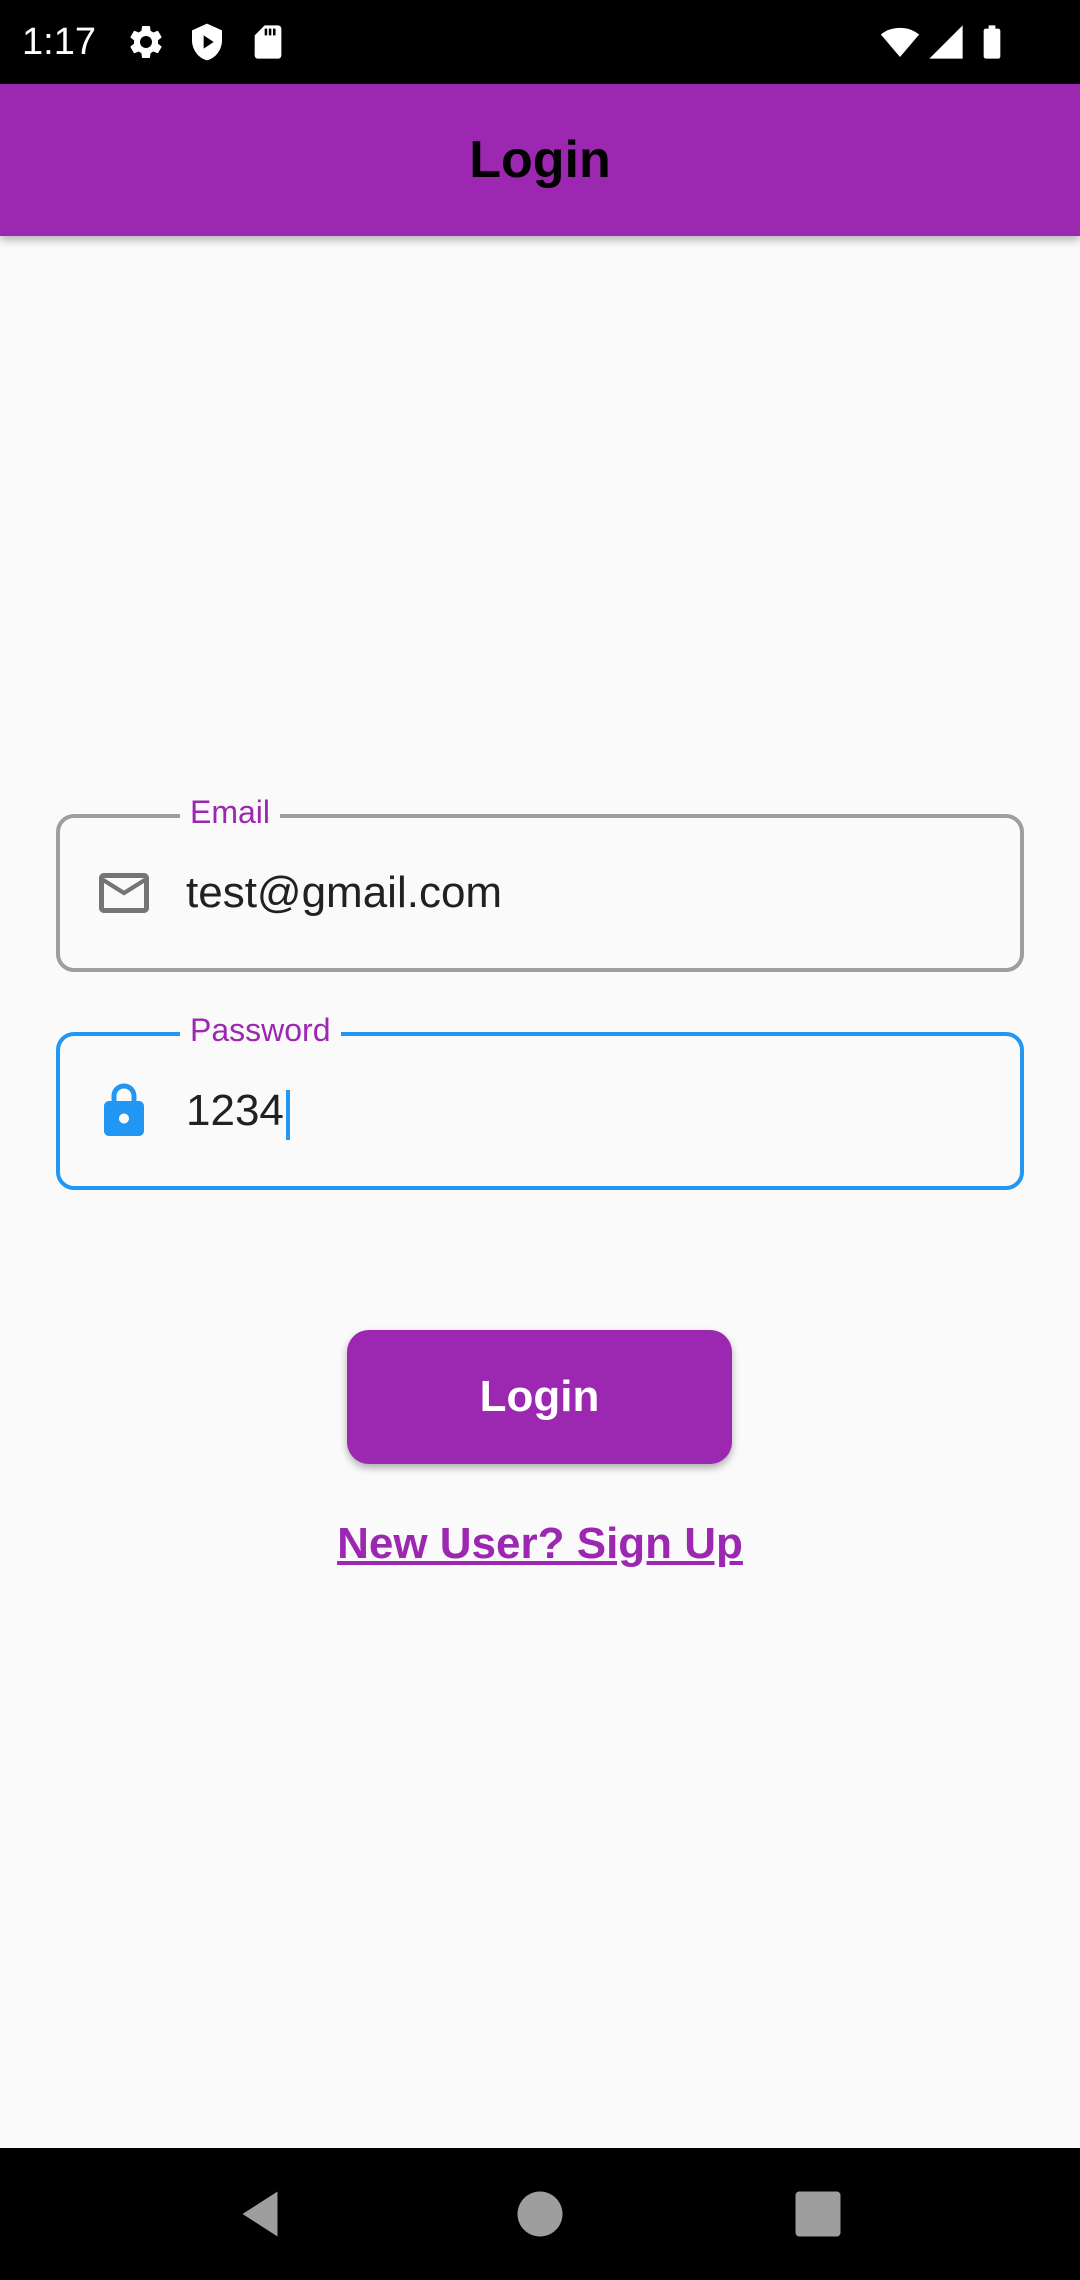 This screenshot has height=2280, width=1080. What do you see at coordinates (124, 893) in the screenshot?
I see `mail-icon` at bounding box center [124, 893].